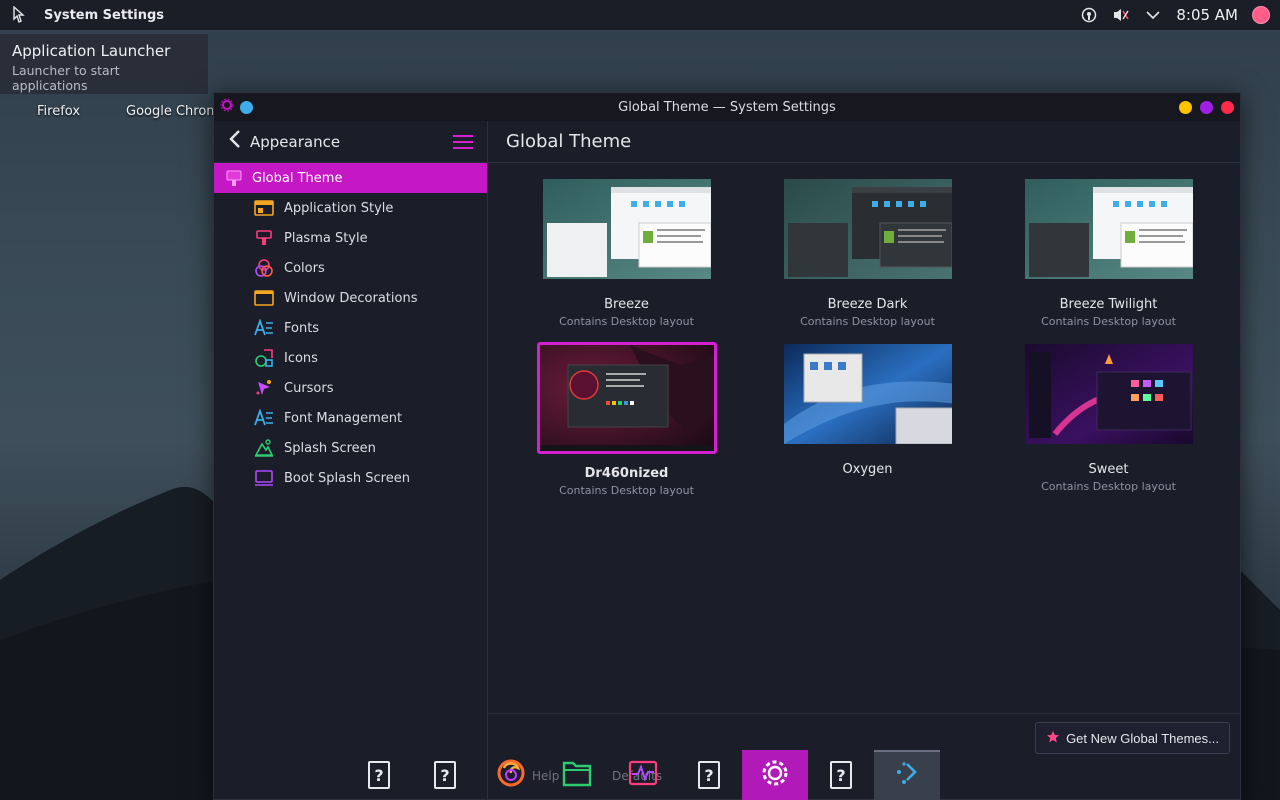 This screenshot has height=800, width=1280. I want to click on sidebar-item-label: Window Decorations, so click(351, 298).